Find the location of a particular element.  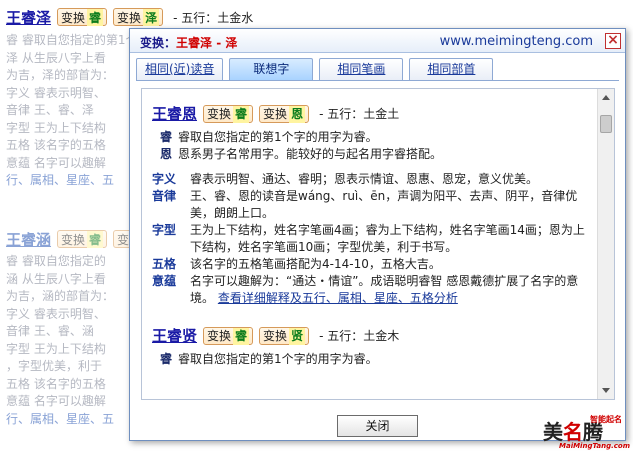

swap-char: 贤 is located at coordinates (297, 336).